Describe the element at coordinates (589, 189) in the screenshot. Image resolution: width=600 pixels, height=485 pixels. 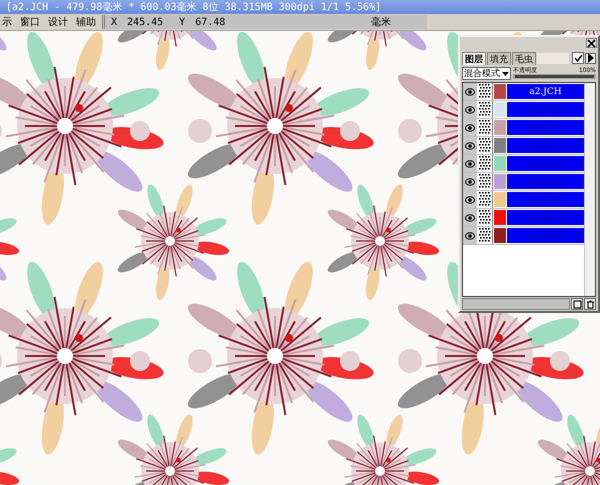
I see `scrollbar` at that location.